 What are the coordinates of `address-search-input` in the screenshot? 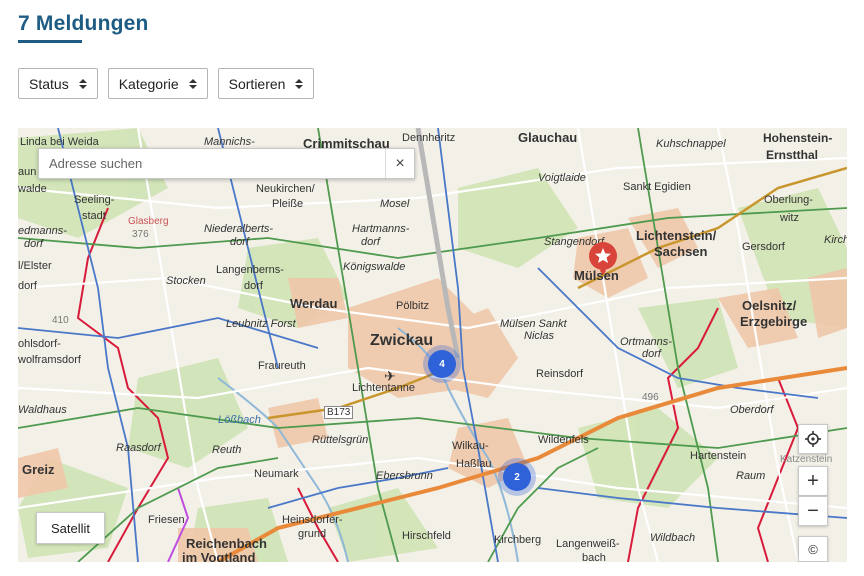 It's located at (212, 163).